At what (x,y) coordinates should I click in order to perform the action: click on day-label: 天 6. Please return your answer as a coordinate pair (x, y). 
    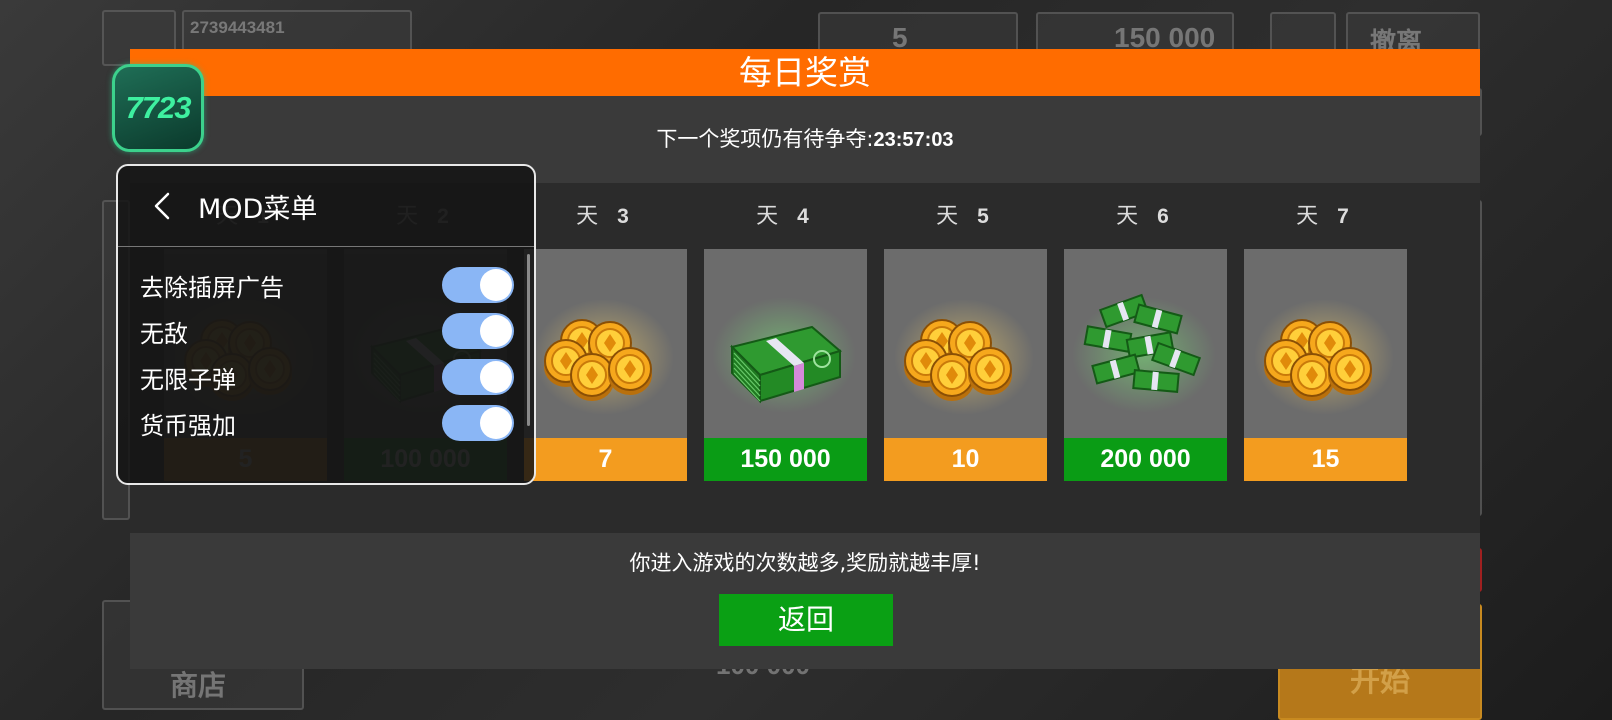
    Looking at the image, I should click on (1145, 217).